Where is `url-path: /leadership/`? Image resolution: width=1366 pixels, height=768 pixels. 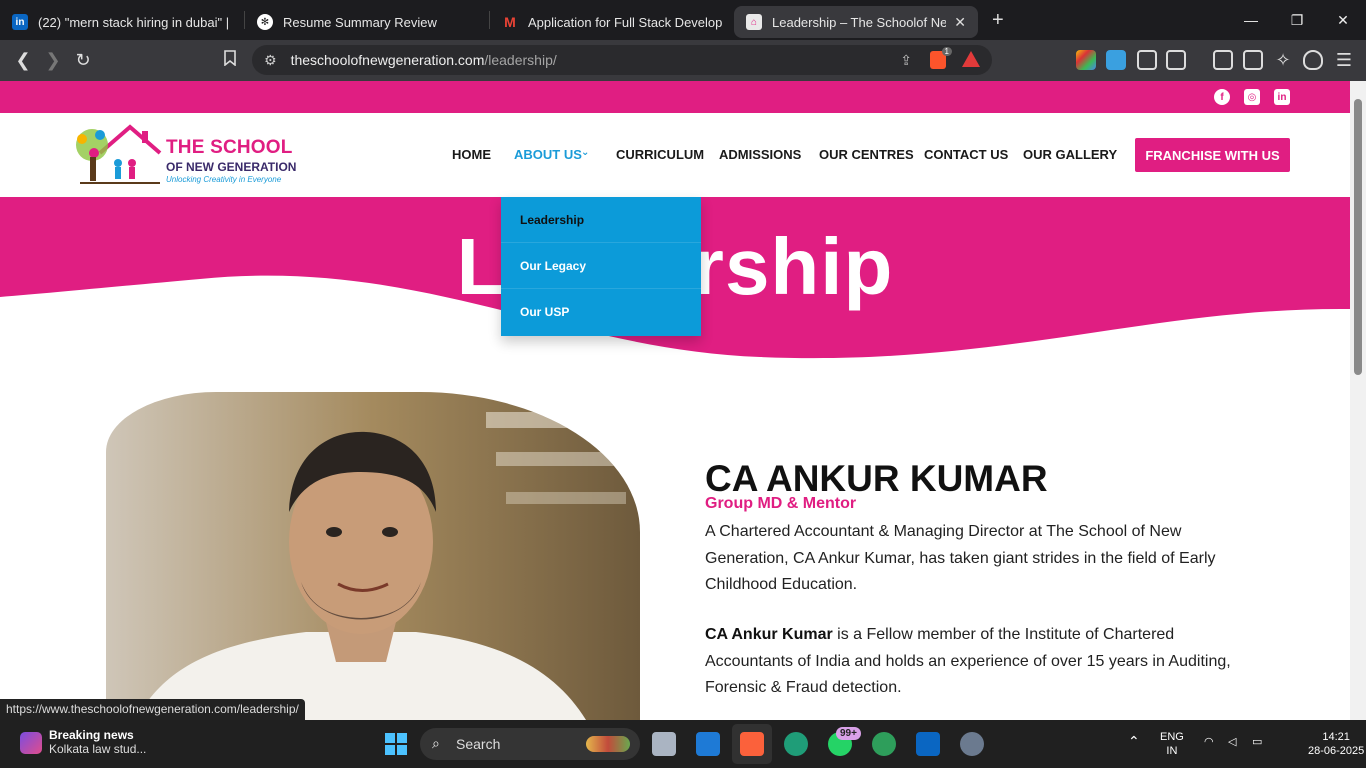 url-path: /leadership/ is located at coordinates (520, 60).